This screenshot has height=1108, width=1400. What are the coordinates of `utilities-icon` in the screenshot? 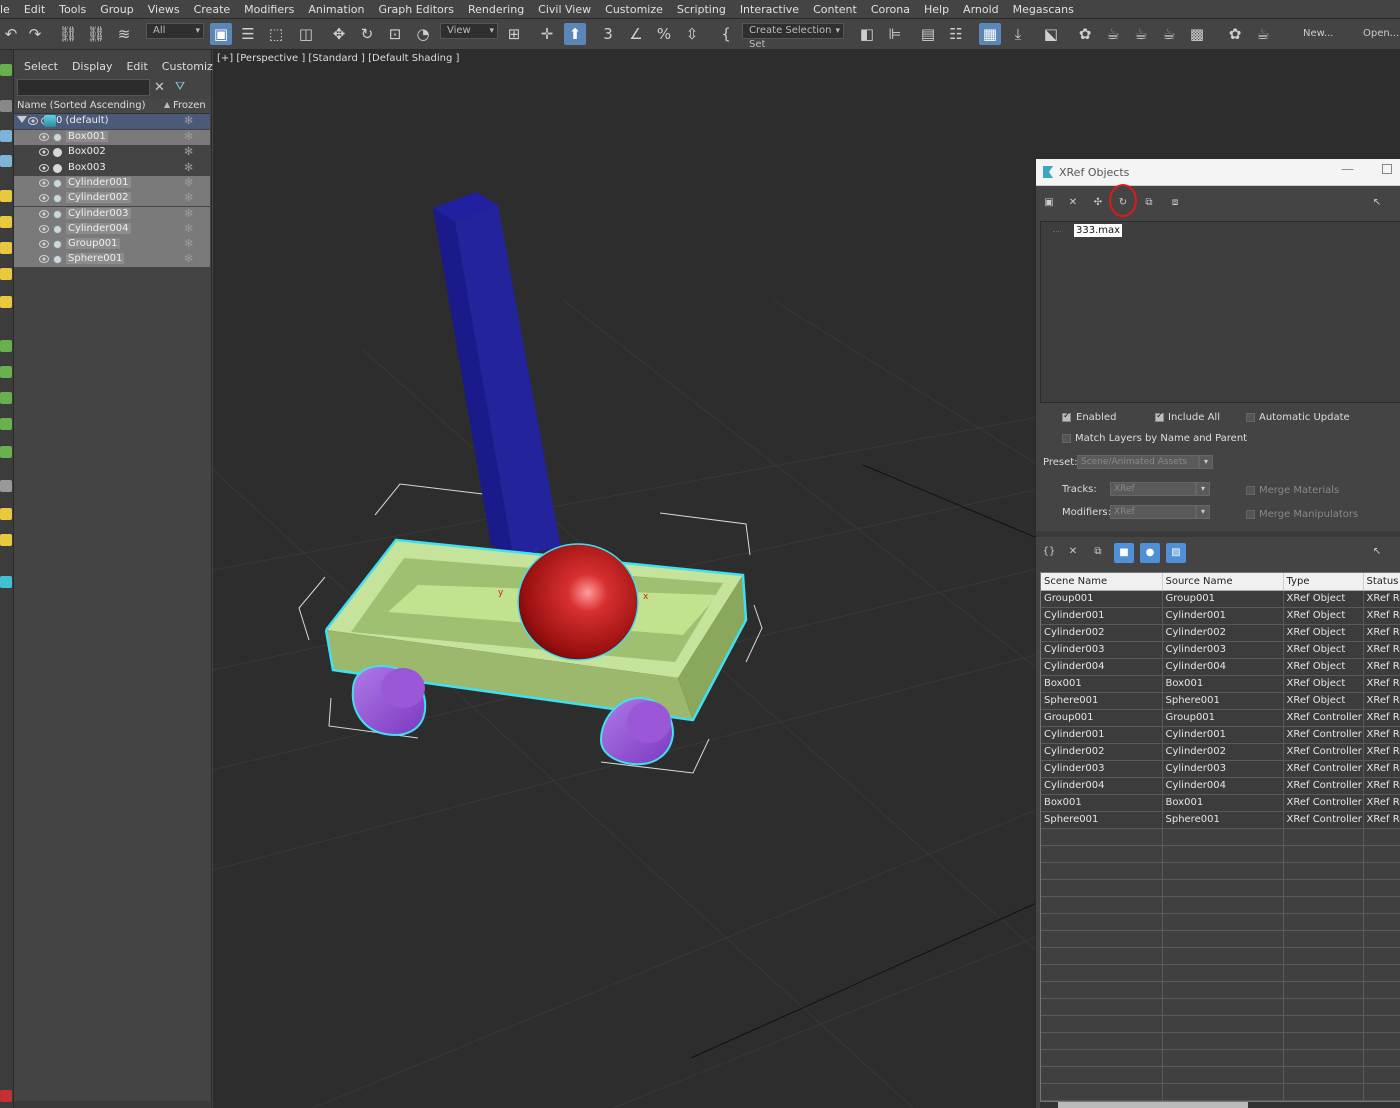 It's located at (6, 222).